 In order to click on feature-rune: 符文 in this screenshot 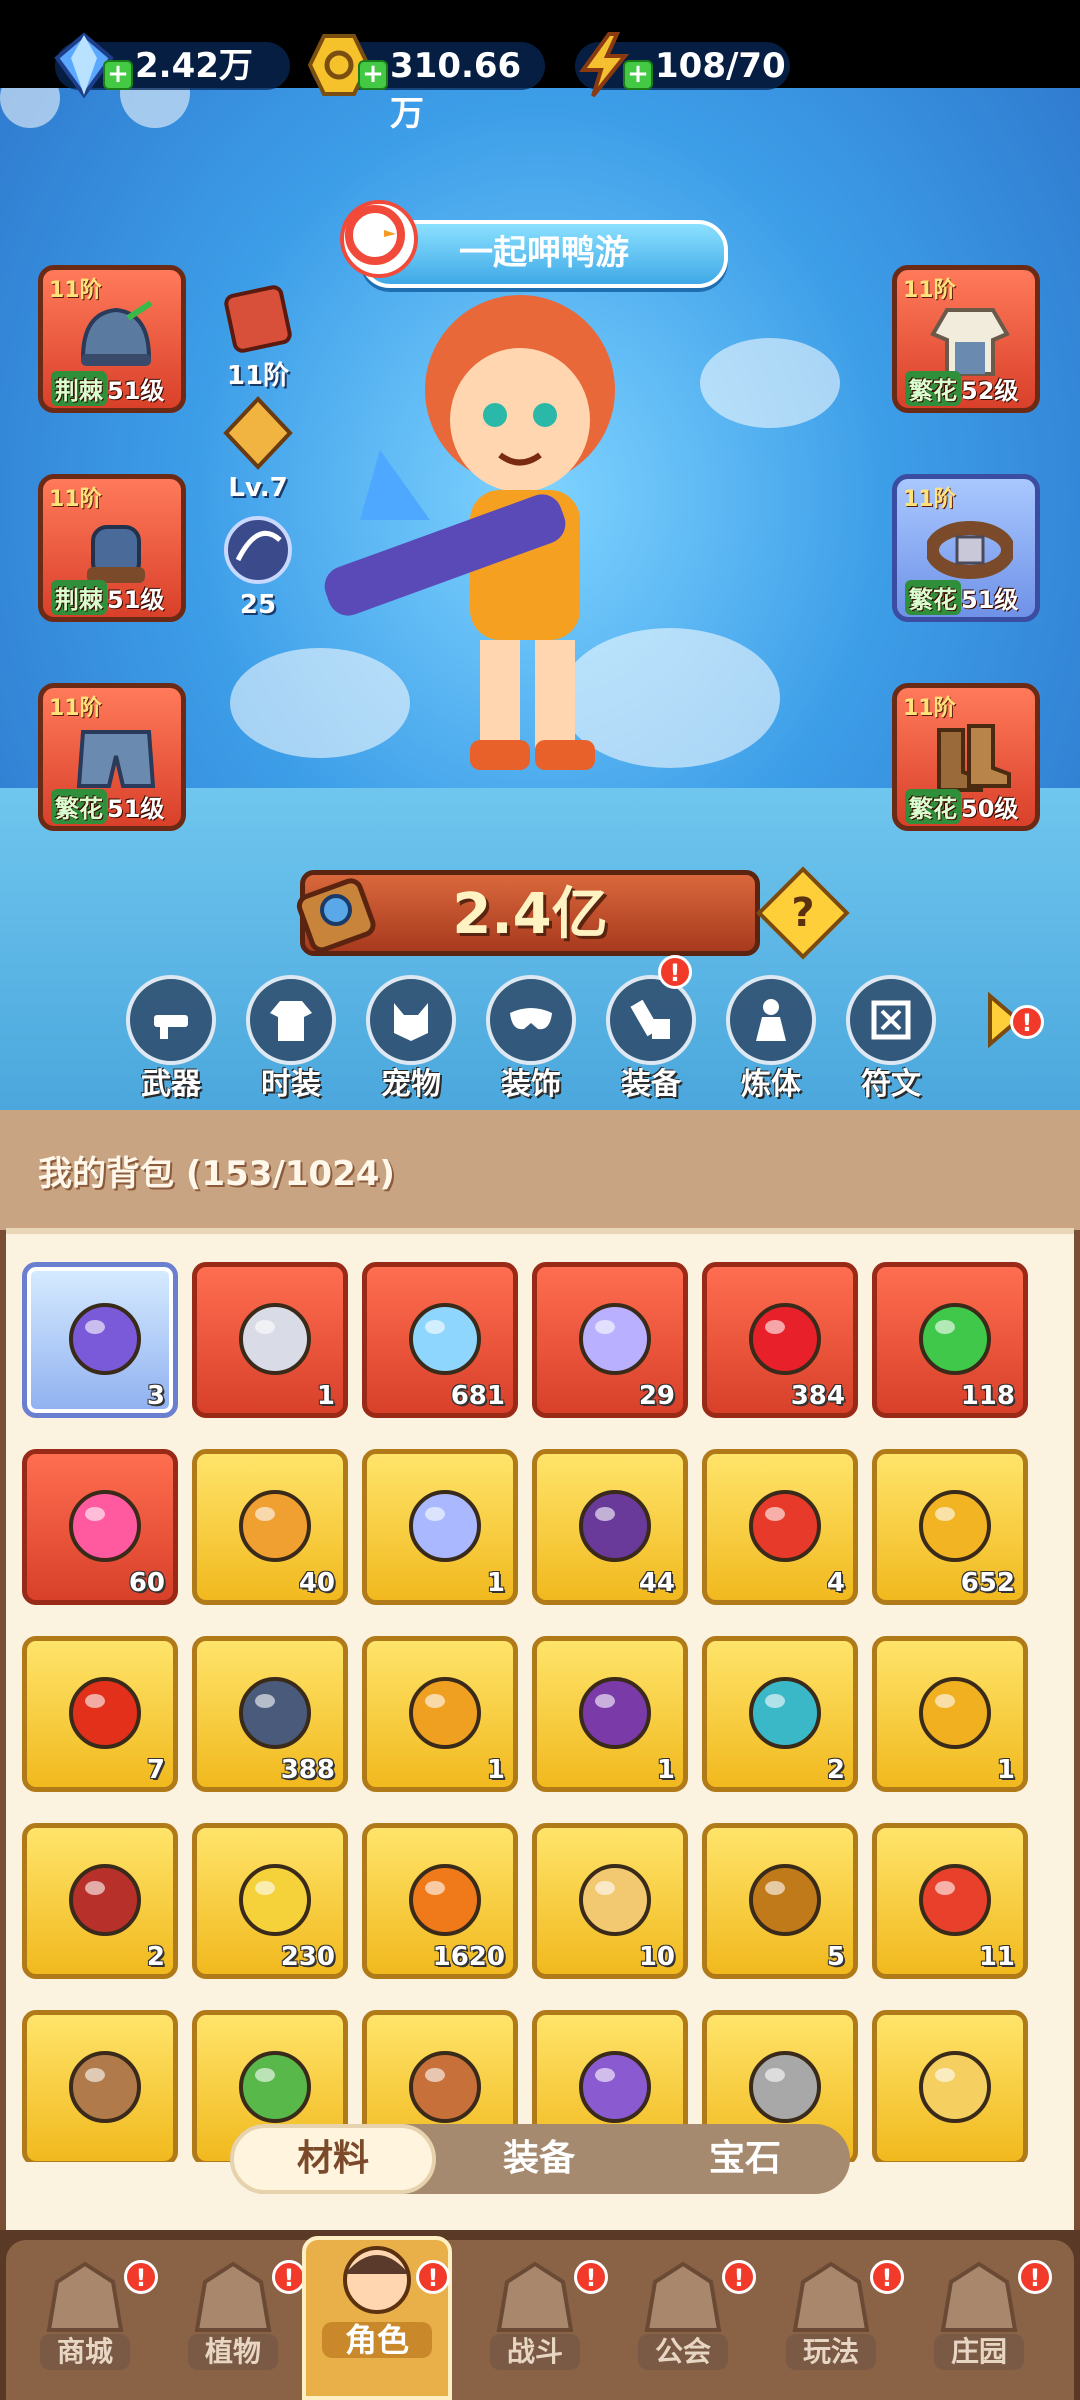, I will do `click(891, 1039)`.